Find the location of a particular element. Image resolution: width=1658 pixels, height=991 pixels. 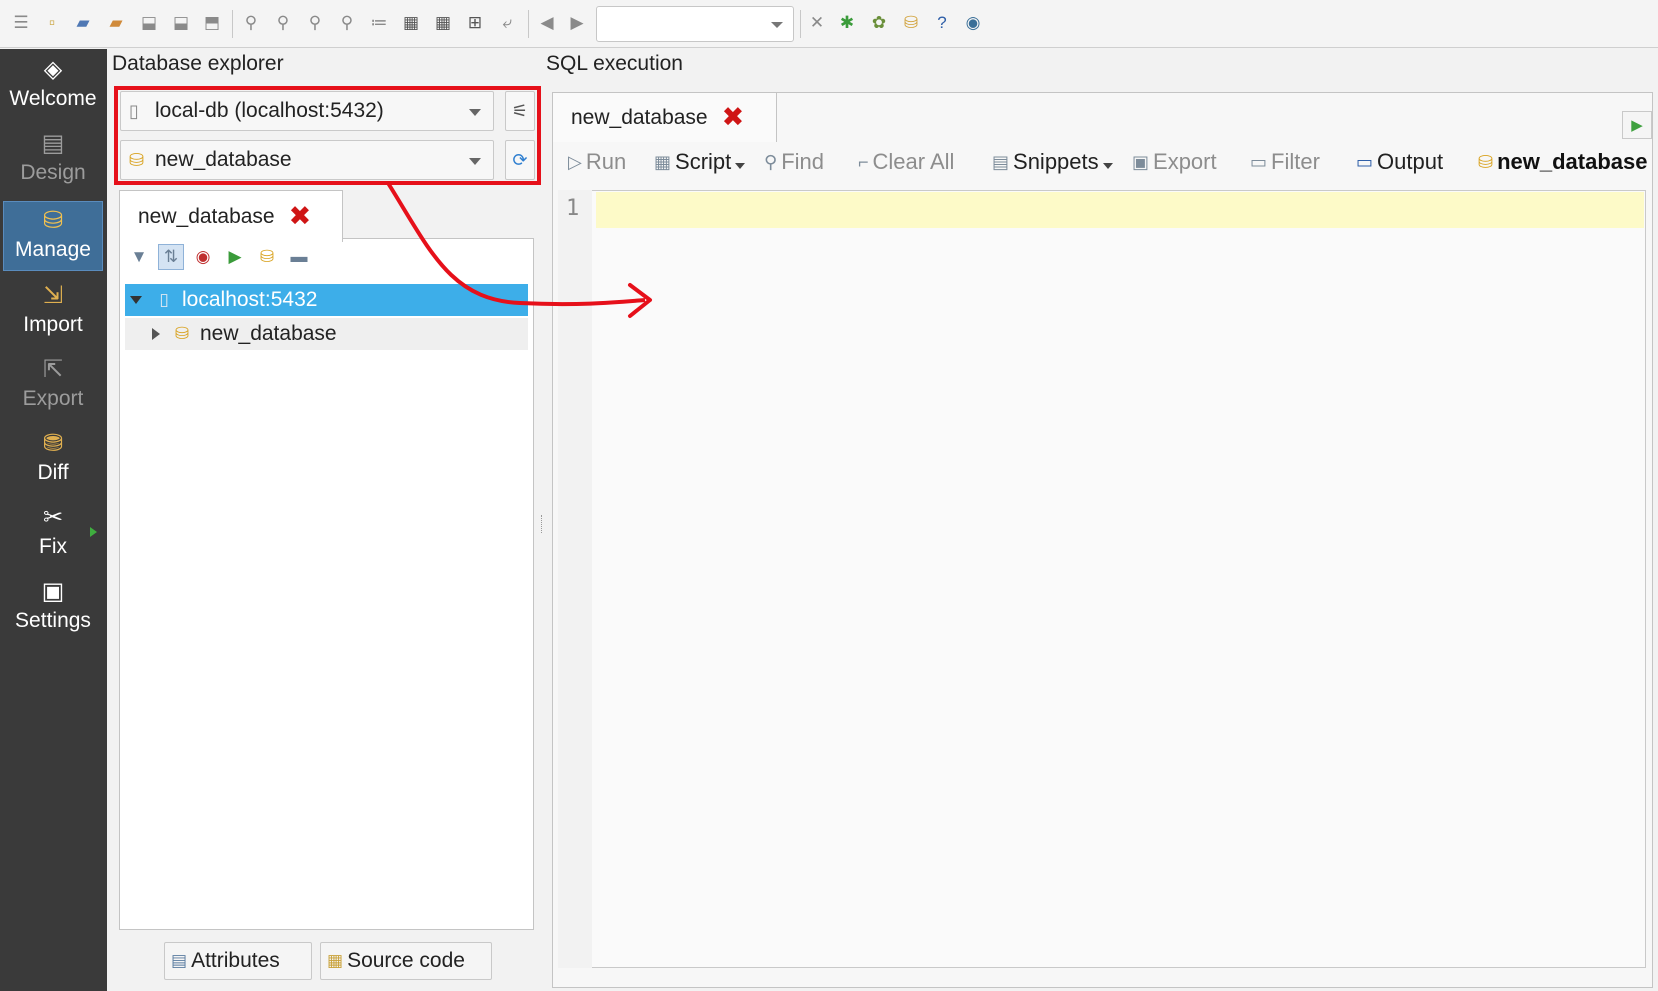

save-icon: ⬓ is located at coordinates (149, 23).